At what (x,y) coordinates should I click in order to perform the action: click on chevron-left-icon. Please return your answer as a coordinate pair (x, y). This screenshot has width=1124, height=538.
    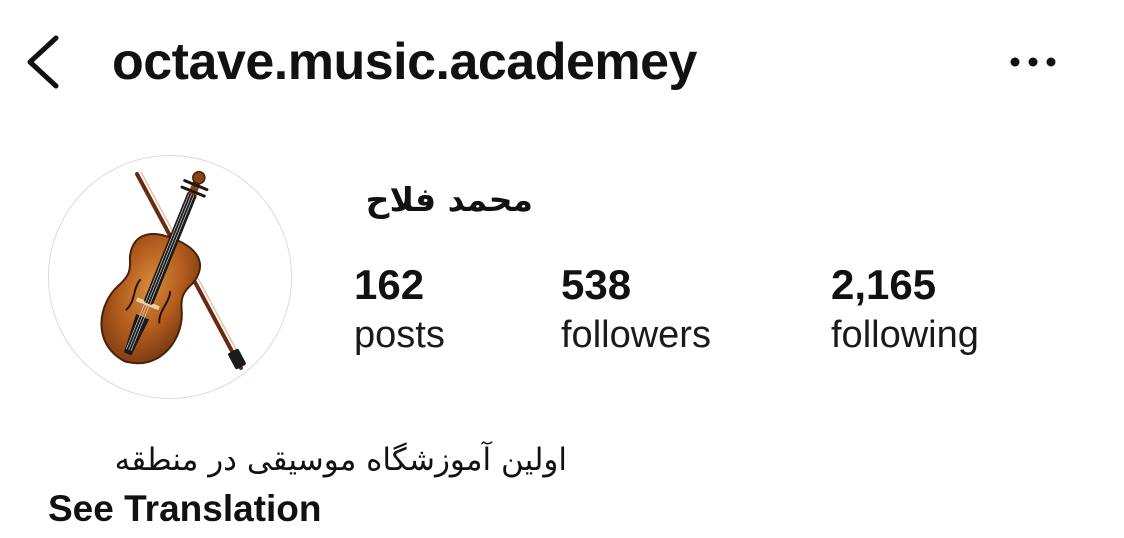
    Looking at the image, I should click on (43, 62).